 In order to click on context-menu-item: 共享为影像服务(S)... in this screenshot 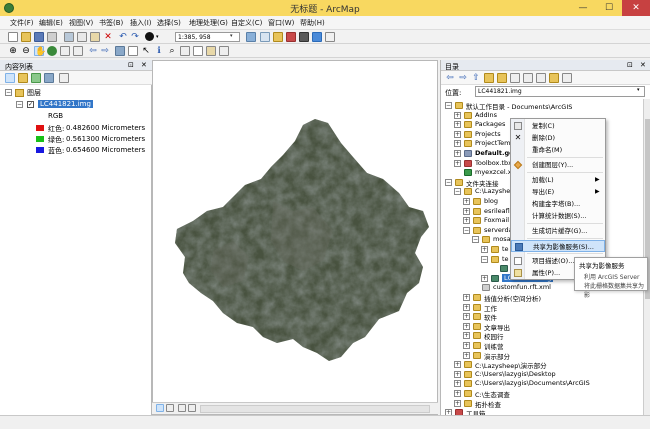, I will do `click(558, 246)`.